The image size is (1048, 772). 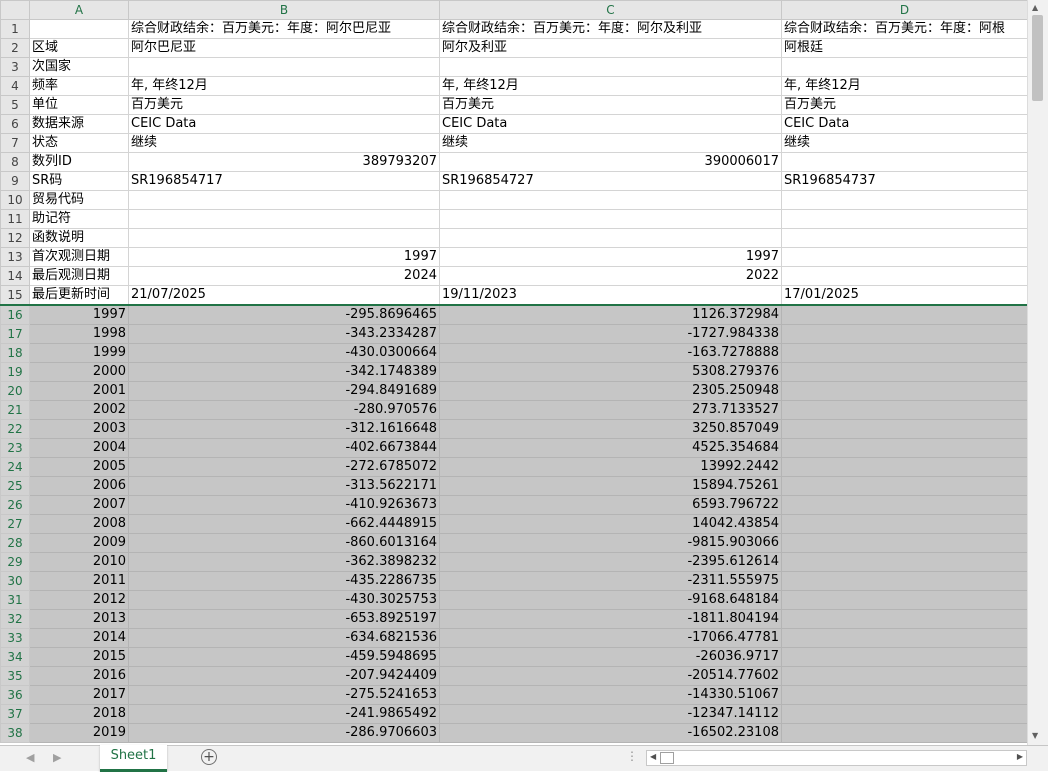 I want to click on cell-b: -653.8925197, so click(x=284, y=619).